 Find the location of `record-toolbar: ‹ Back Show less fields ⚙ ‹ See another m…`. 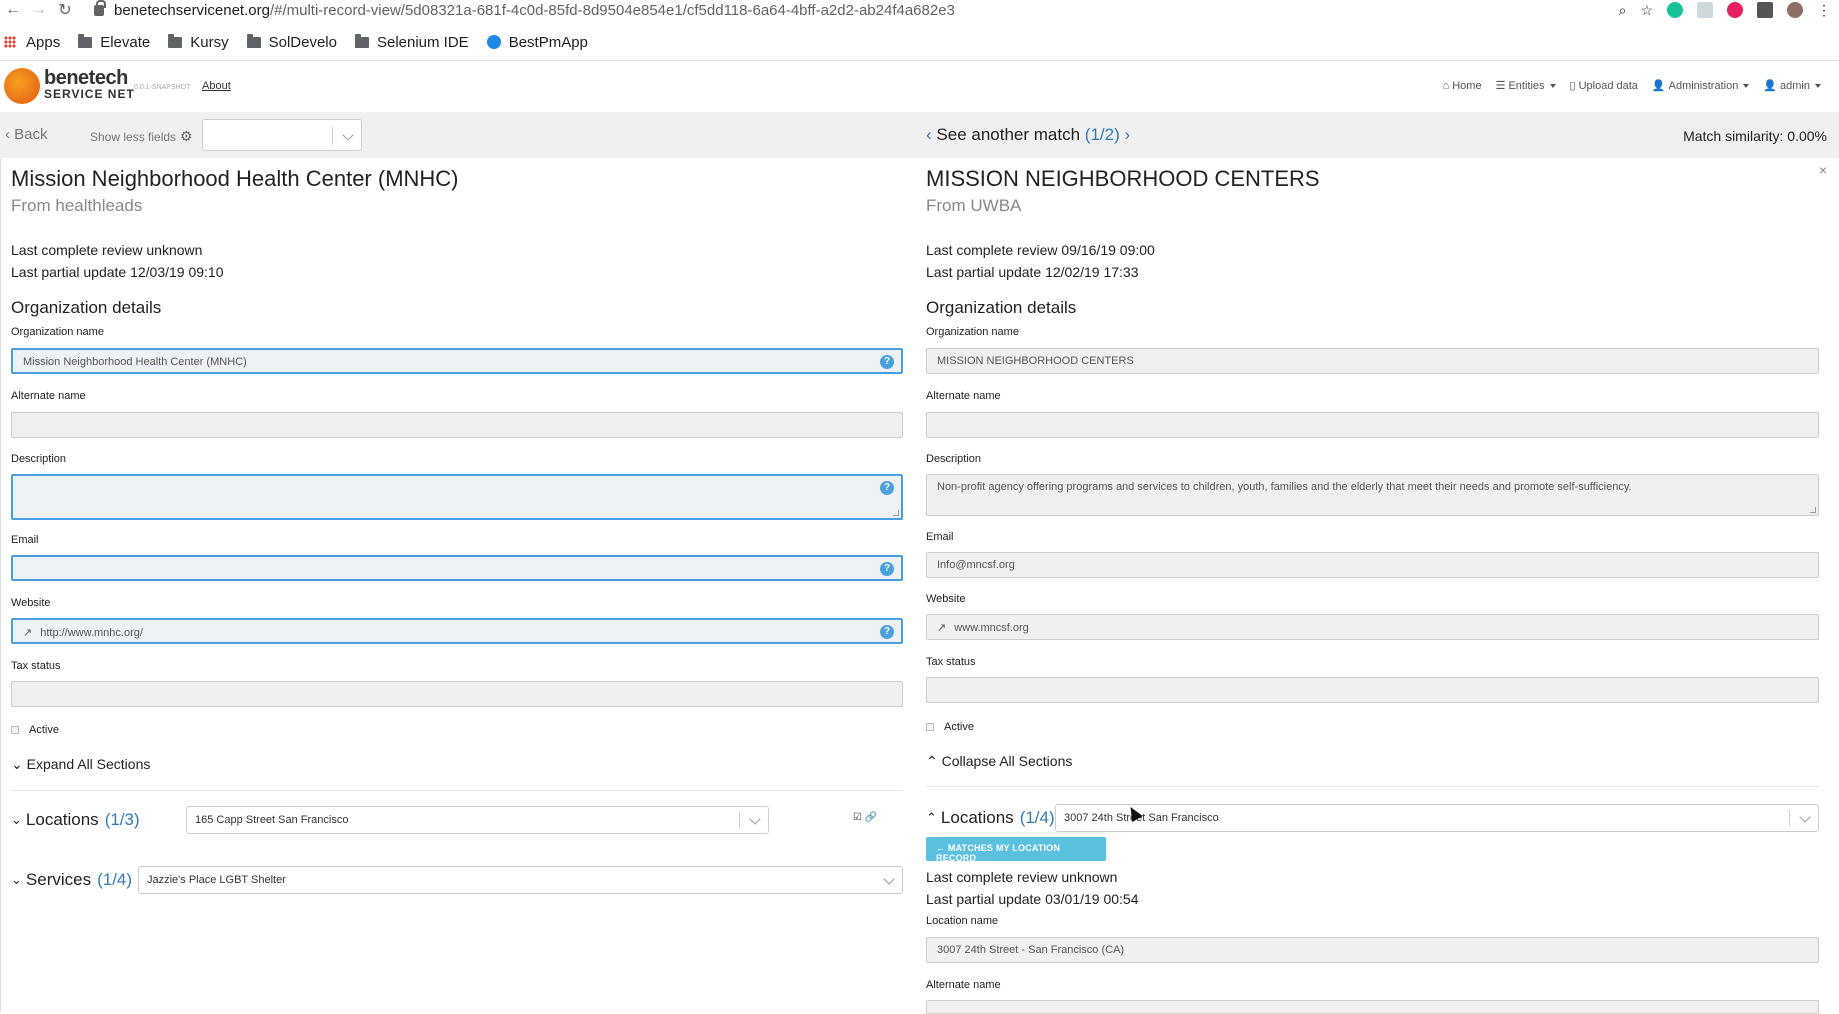

record-toolbar: ‹ Back Show less fields ⚙ ‹ See another m… is located at coordinates (919, 135).